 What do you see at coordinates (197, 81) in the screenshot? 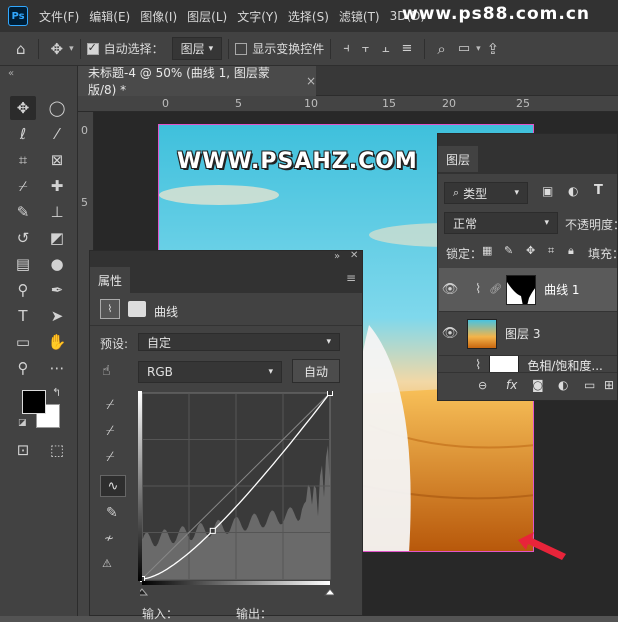
I see `document-tab: 未标题-4 @ 50% (曲线 1, 图层蒙版/8) * ×` at bounding box center [197, 81].